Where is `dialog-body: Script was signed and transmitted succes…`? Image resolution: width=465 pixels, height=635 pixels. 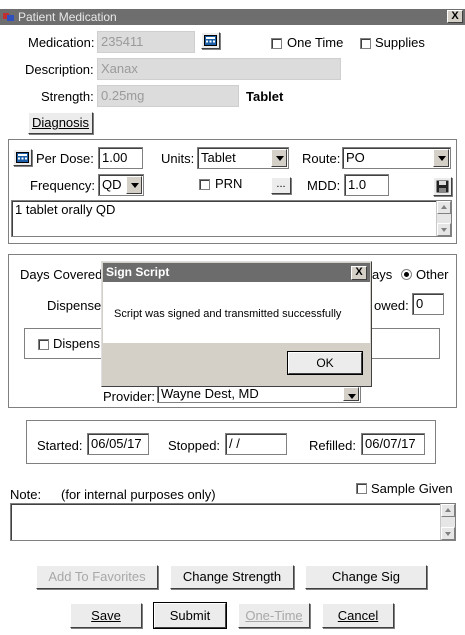 dialog-body: Script was signed and transmitted succes… is located at coordinates (236, 312).